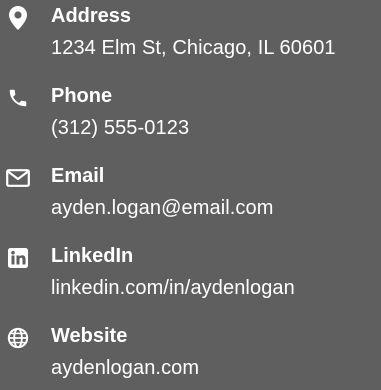 The image size is (381, 390). What do you see at coordinates (18, 98) in the screenshot?
I see `phone-icon` at bounding box center [18, 98].